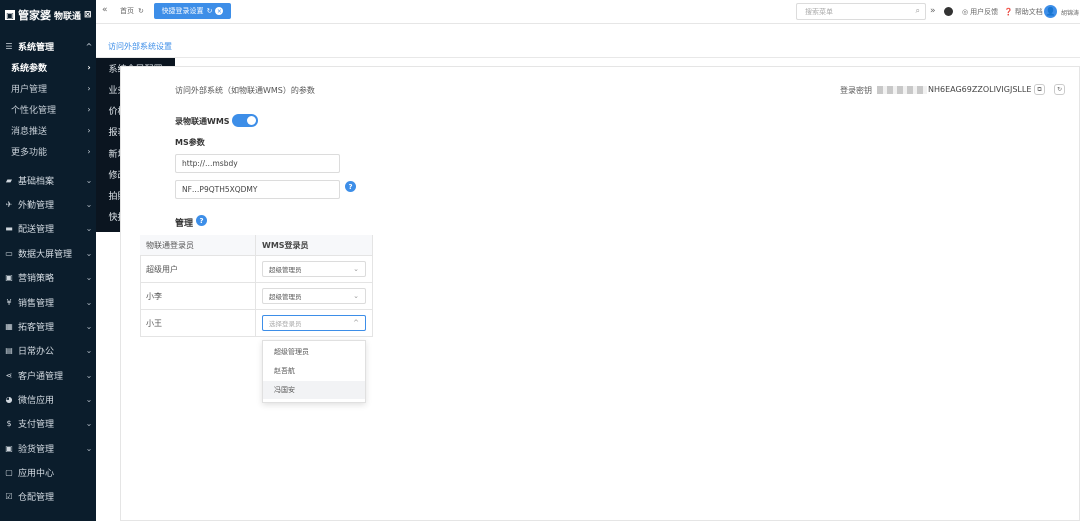 The width and height of the screenshot is (1080, 521). I want to click on sidebar-item-daily-office: ▤ 日常办公 ⌄, so click(48, 350).